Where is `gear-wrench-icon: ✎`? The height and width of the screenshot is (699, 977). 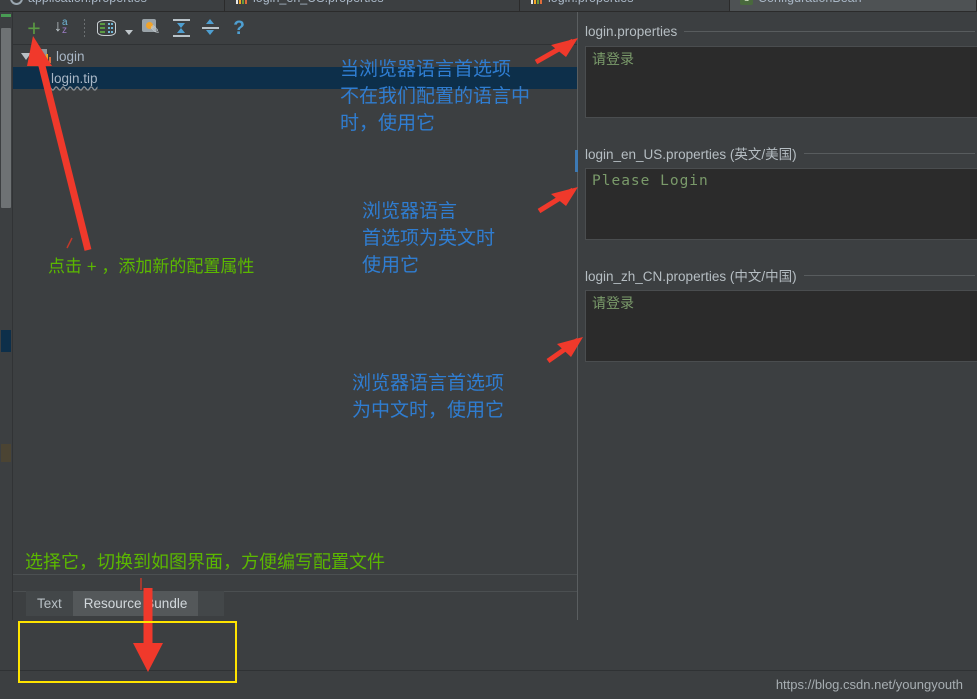
gear-wrench-icon: ✎ is located at coordinates (152, 28).